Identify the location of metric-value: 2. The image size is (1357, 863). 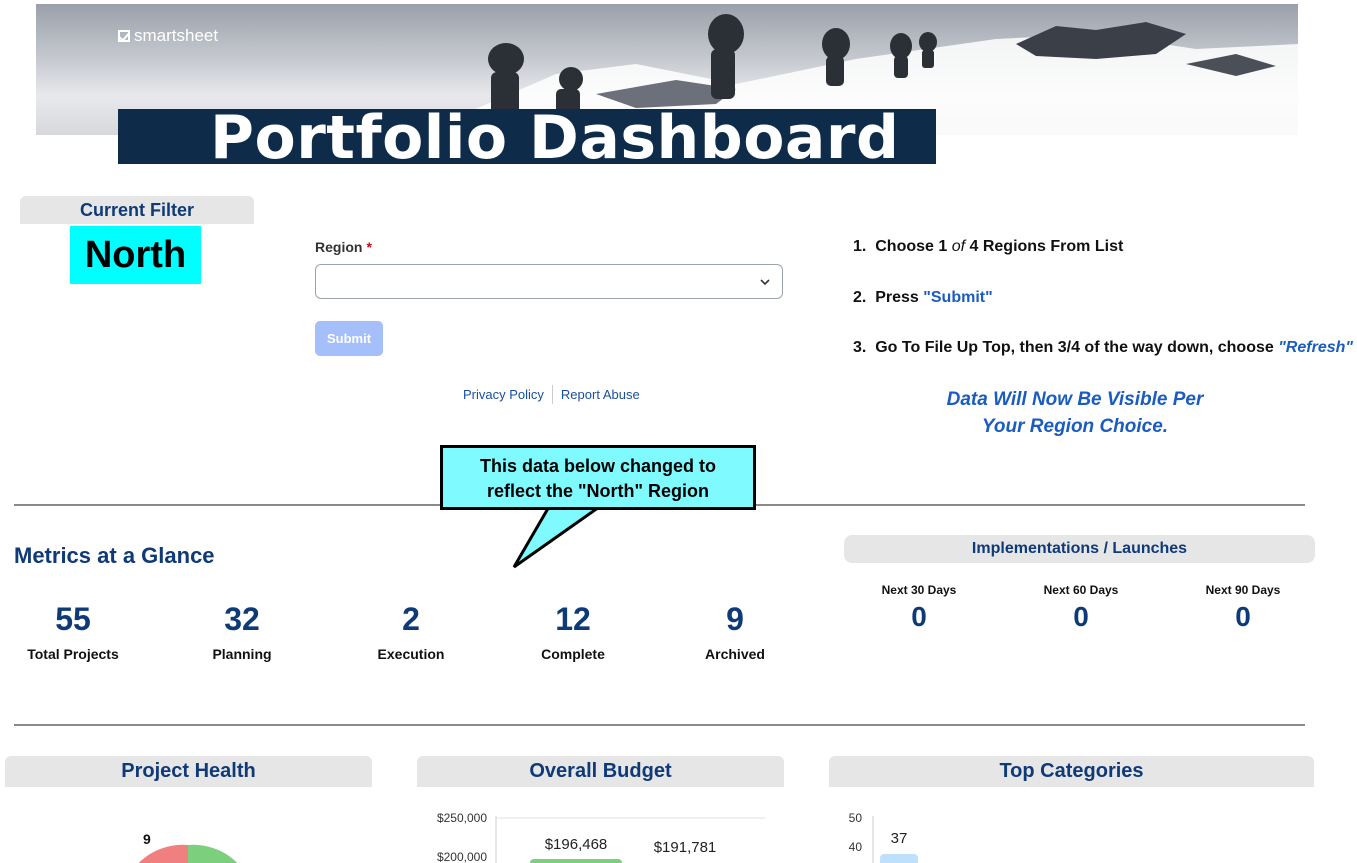
(411, 619).